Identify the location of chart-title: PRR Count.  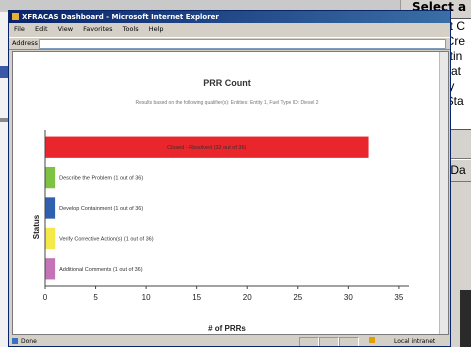
(227, 83).